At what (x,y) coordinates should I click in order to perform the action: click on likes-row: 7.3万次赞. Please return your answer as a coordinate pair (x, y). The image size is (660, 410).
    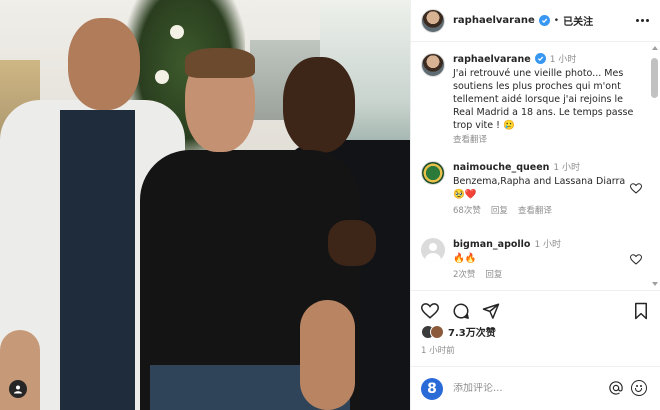
    Looking at the image, I should click on (458, 331).